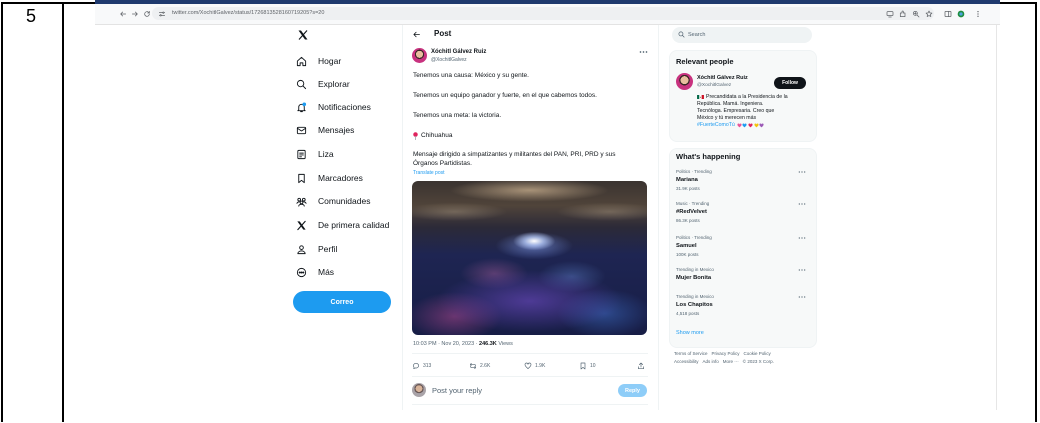 The width and height of the screenshot is (1040, 423). Describe the element at coordinates (31, 16) in the screenshot. I see `row-number: 5` at that location.